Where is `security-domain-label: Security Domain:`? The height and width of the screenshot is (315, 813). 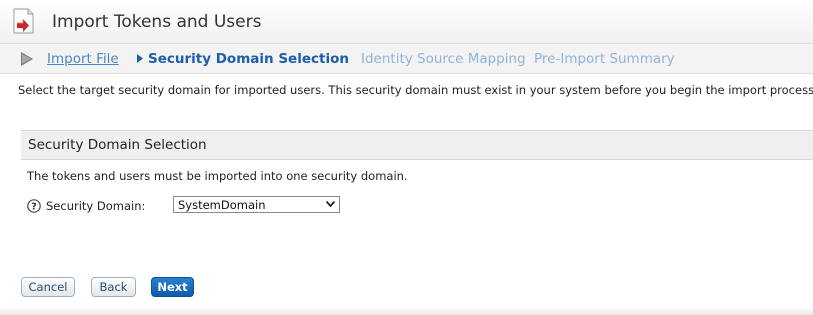
security-domain-label: Security Domain: is located at coordinates (96, 206).